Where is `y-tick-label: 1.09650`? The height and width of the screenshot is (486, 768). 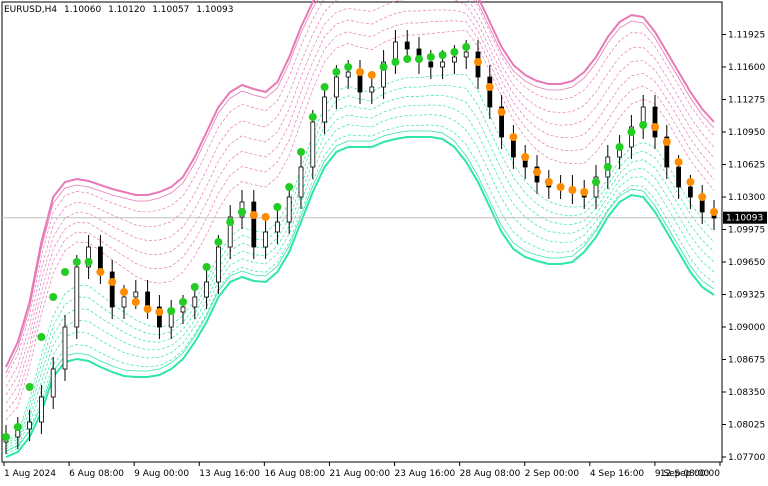
y-tick-label: 1.09650 is located at coordinates (746, 263).